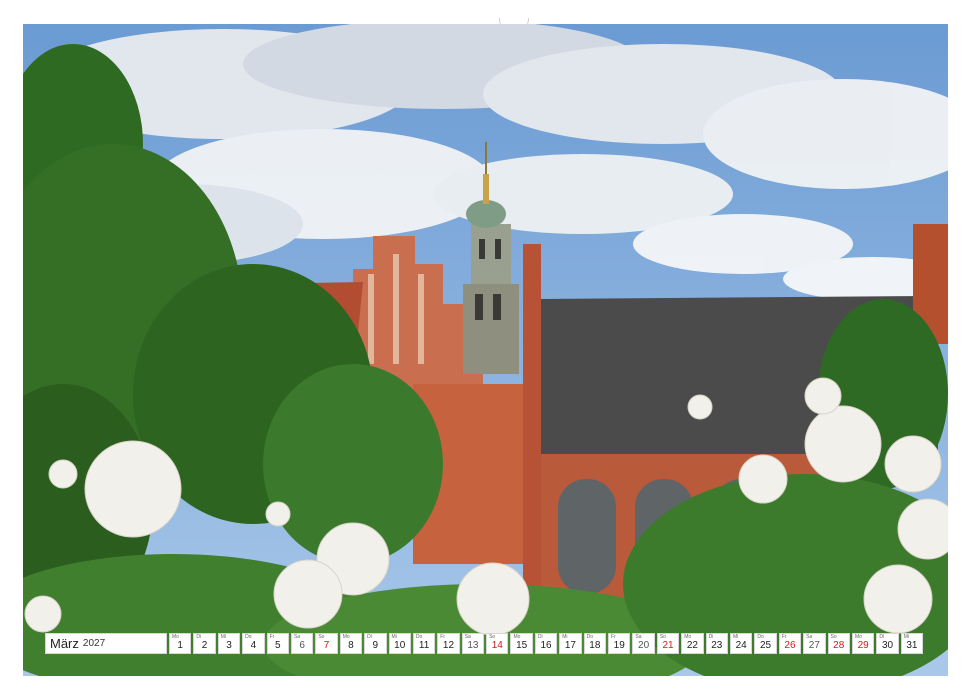 This screenshot has width=971, height=700. I want to click on day-cell: So 28, so click(838, 643).